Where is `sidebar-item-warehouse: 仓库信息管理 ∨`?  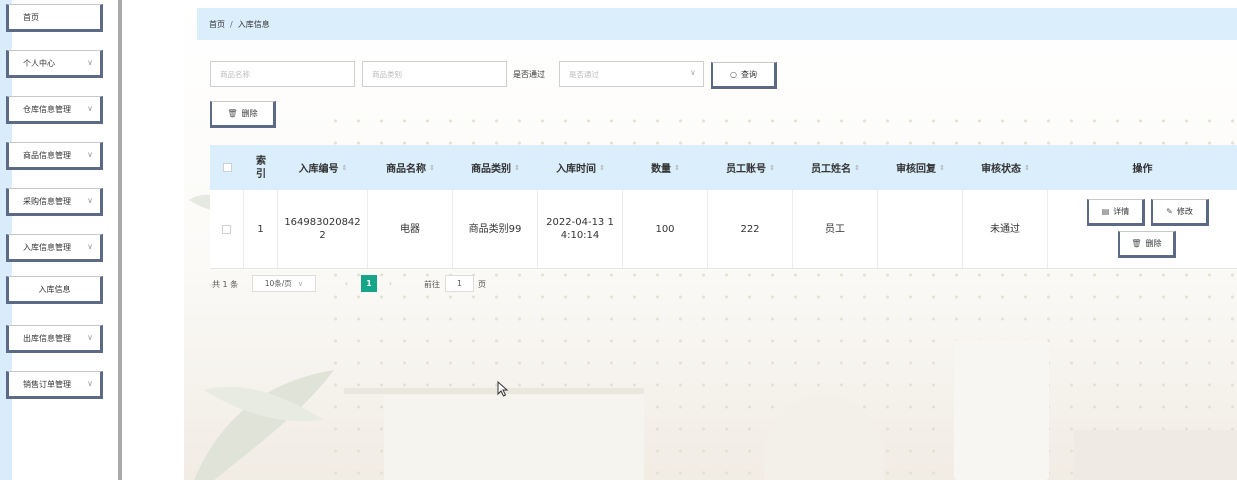 sidebar-item-warehouse: 仓库信息管理 ∨ is located at coordinates (54, 110).